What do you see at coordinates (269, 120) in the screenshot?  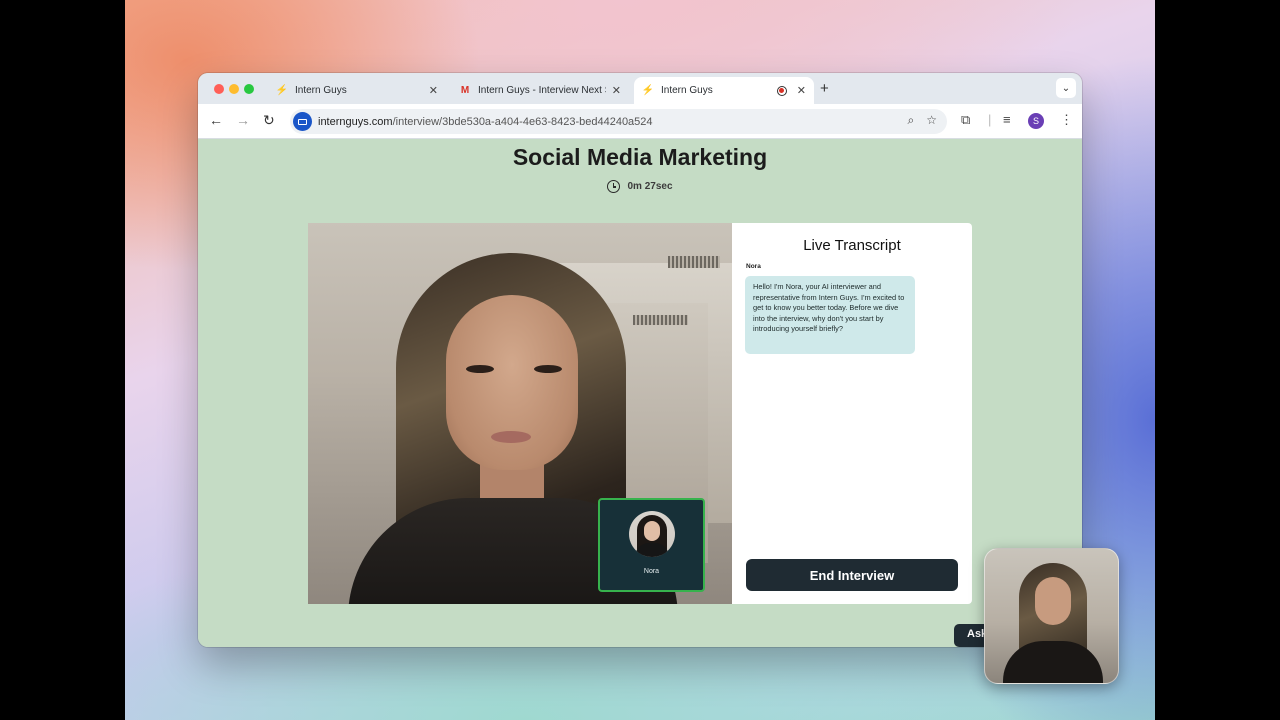 I see `reload-icon: ↻` at bounding box center [269, 120].